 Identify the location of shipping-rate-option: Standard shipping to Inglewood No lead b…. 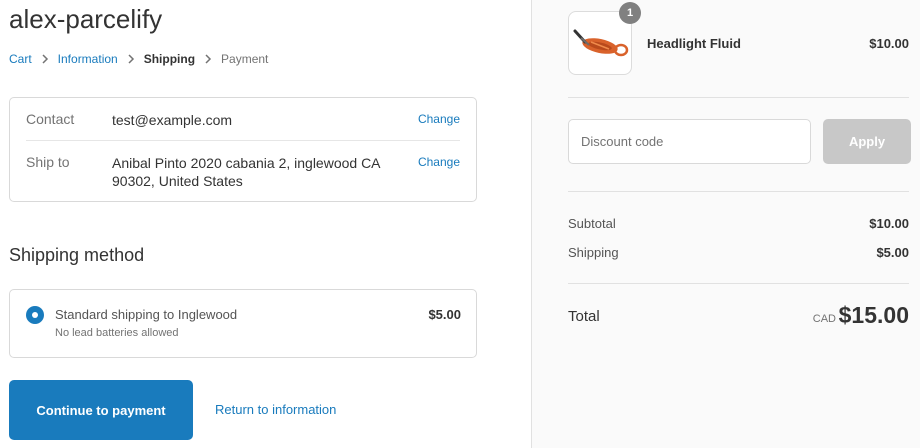
(243, 323).